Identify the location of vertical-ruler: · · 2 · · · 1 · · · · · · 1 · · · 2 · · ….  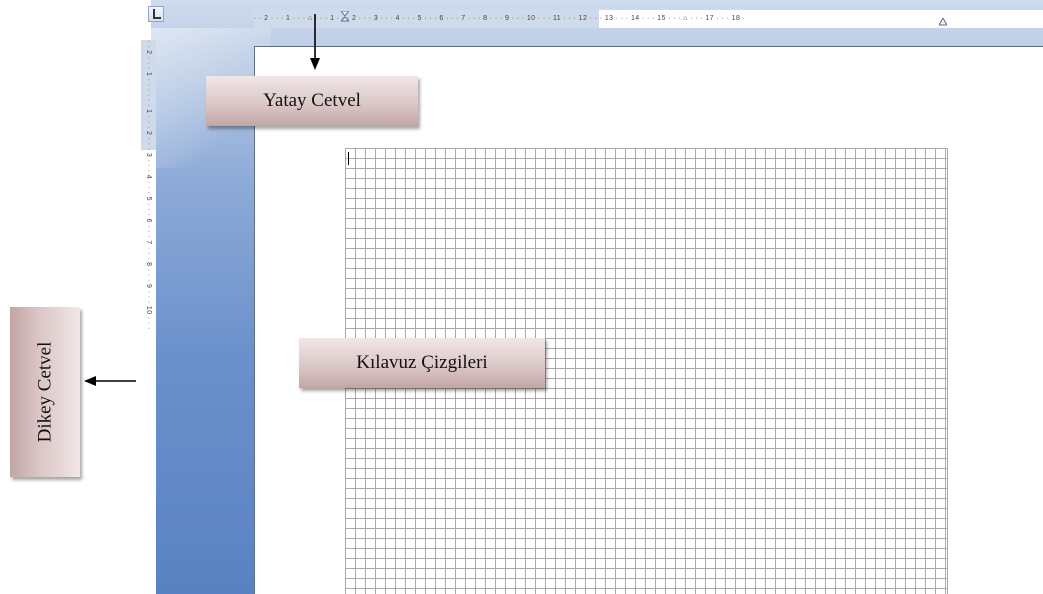
(148, 317).